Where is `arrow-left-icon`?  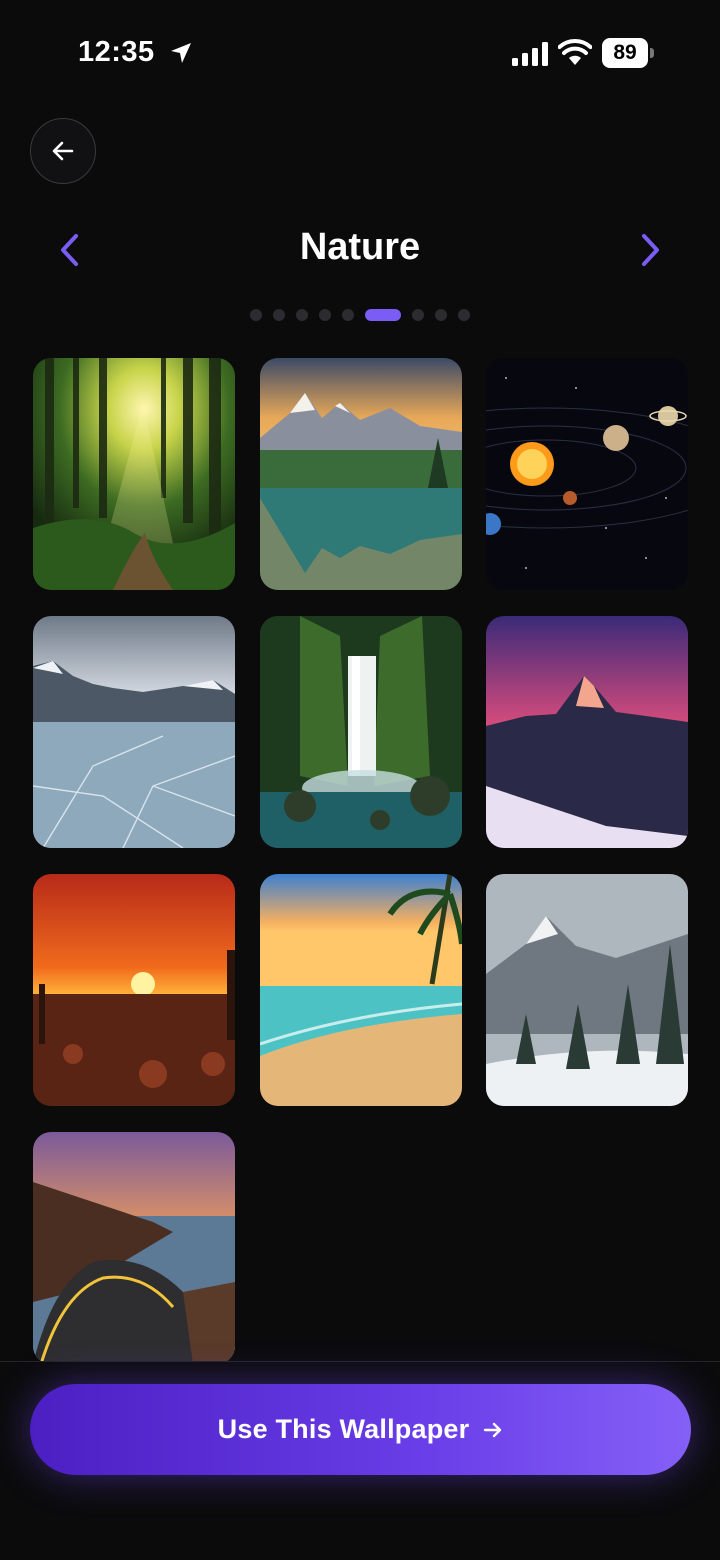 arrow-left-icon is located at coordinates (63, 151).